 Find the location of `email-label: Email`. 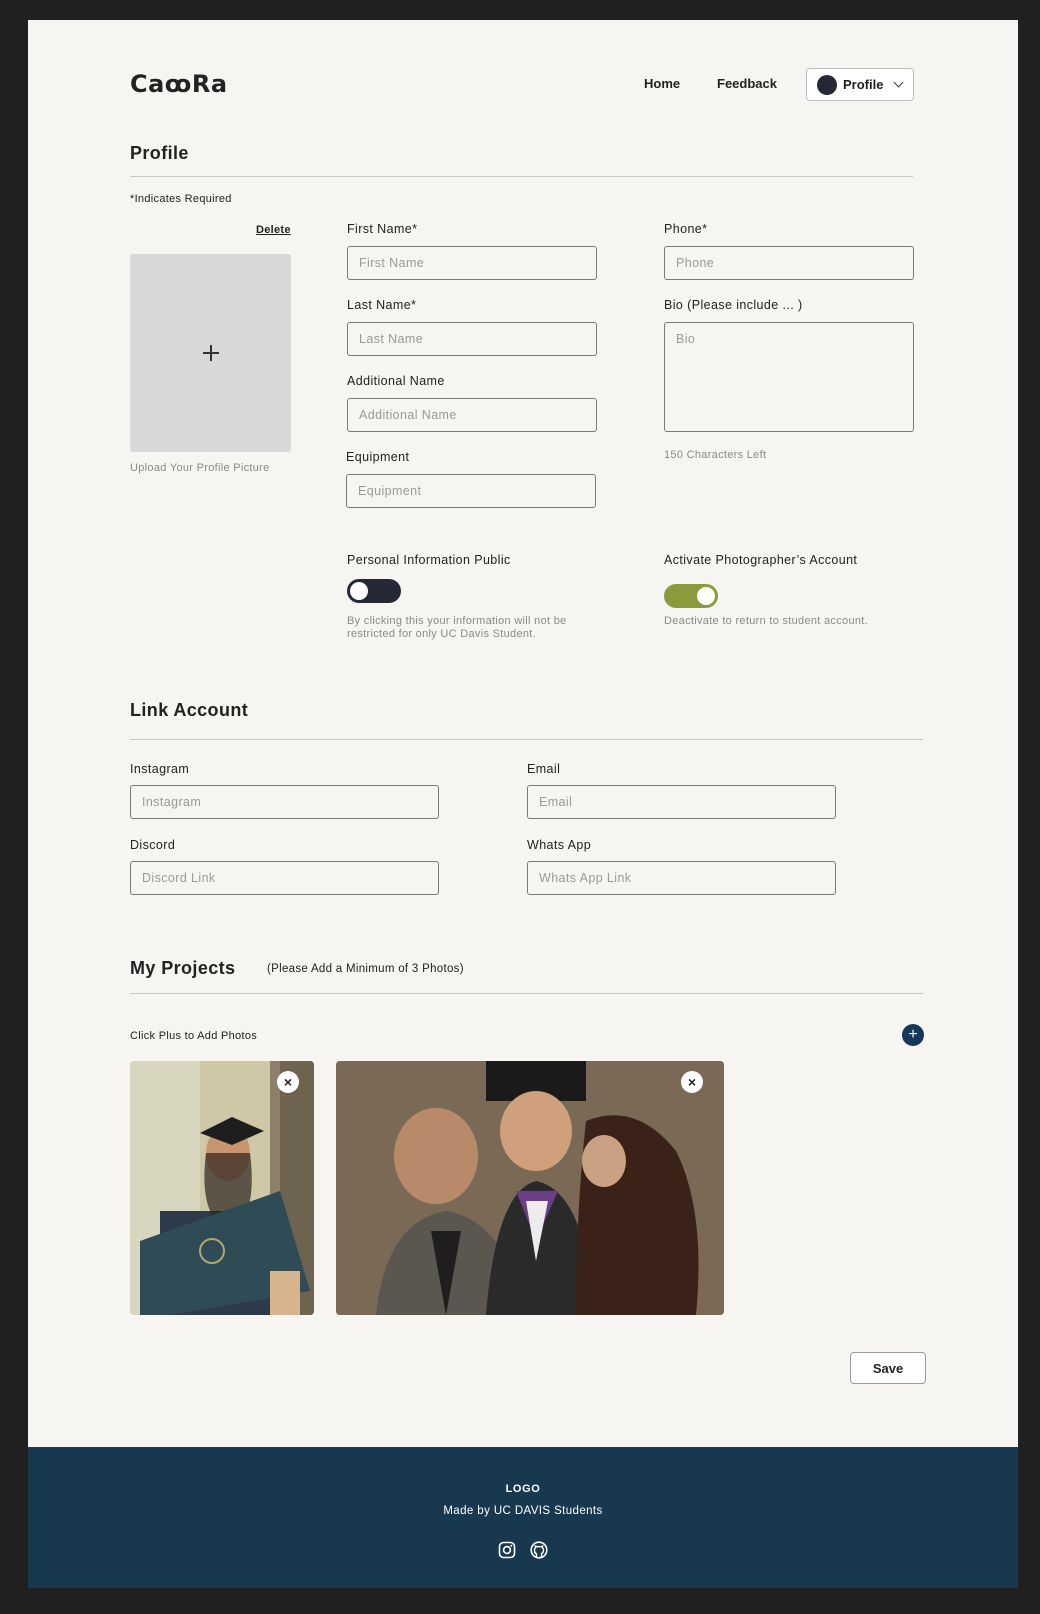

email-label: Email is located at coordinates (544, 769).